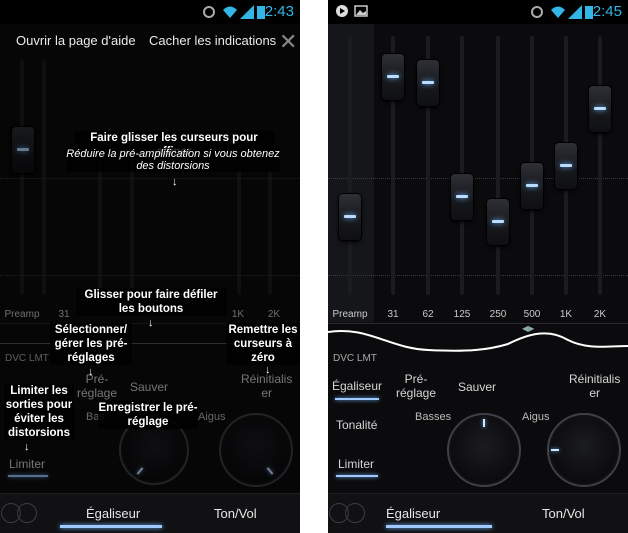 Image resolution: width=628 pixels, height=533 pixels. What do you see at coordinates (263, 344) in the screenshot?
I see `hint-reset: Remettre les curseurs à zéro` at bounding box center [263, 344].